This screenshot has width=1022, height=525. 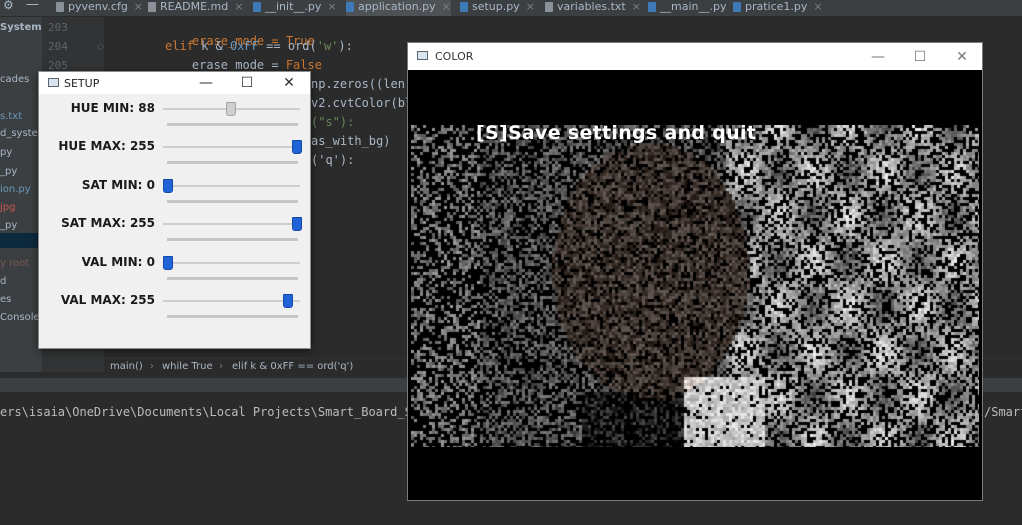 I want to click on project-tree-item: ion.py, so click(x=15, y=190).